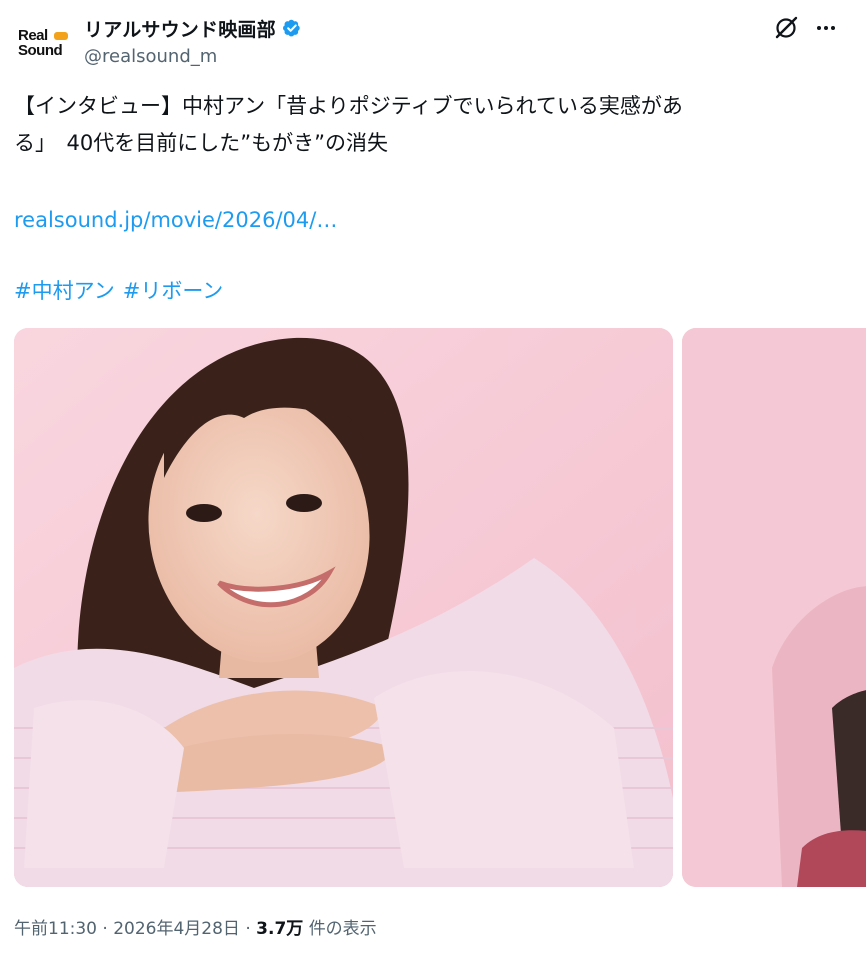 The image size is (866, 958). What do you see at coordinates (280, 929) in the screenshot?
I see `views-count: 3.7万` at bounding box center [280, 929].